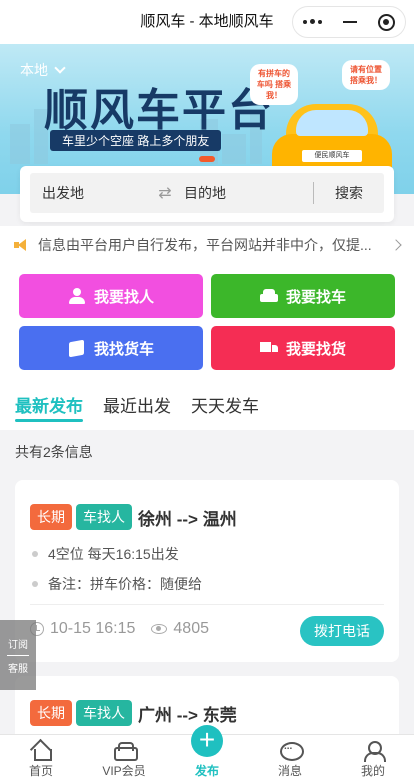  What do you see at coordinates (136, 140) in the screenshot?
I see `banner-slogan: 车里少个空座 路上多个朋友` at bounding box center [136, 140].